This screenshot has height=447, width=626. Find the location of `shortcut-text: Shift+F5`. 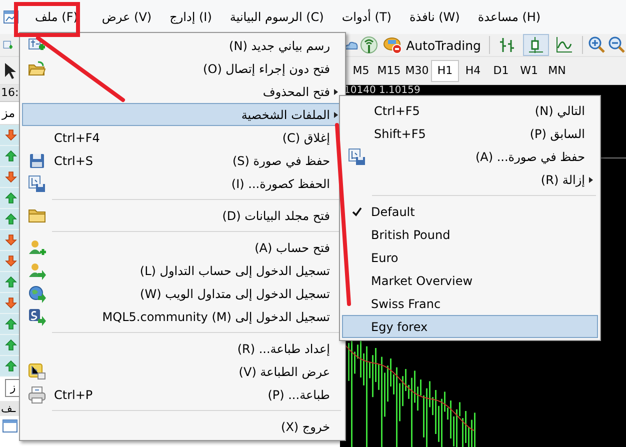

shortcut-text: Shift+F5 is located at coordinates (400, 133).